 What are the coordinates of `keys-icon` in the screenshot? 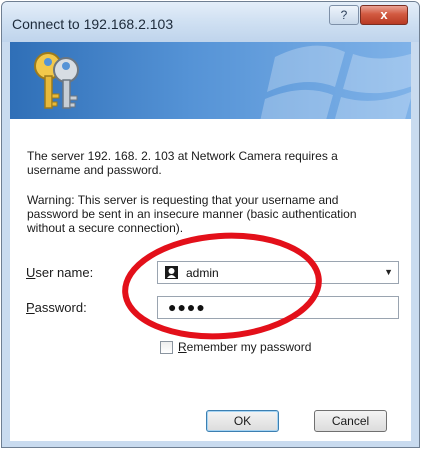 It's located at (56, 80).